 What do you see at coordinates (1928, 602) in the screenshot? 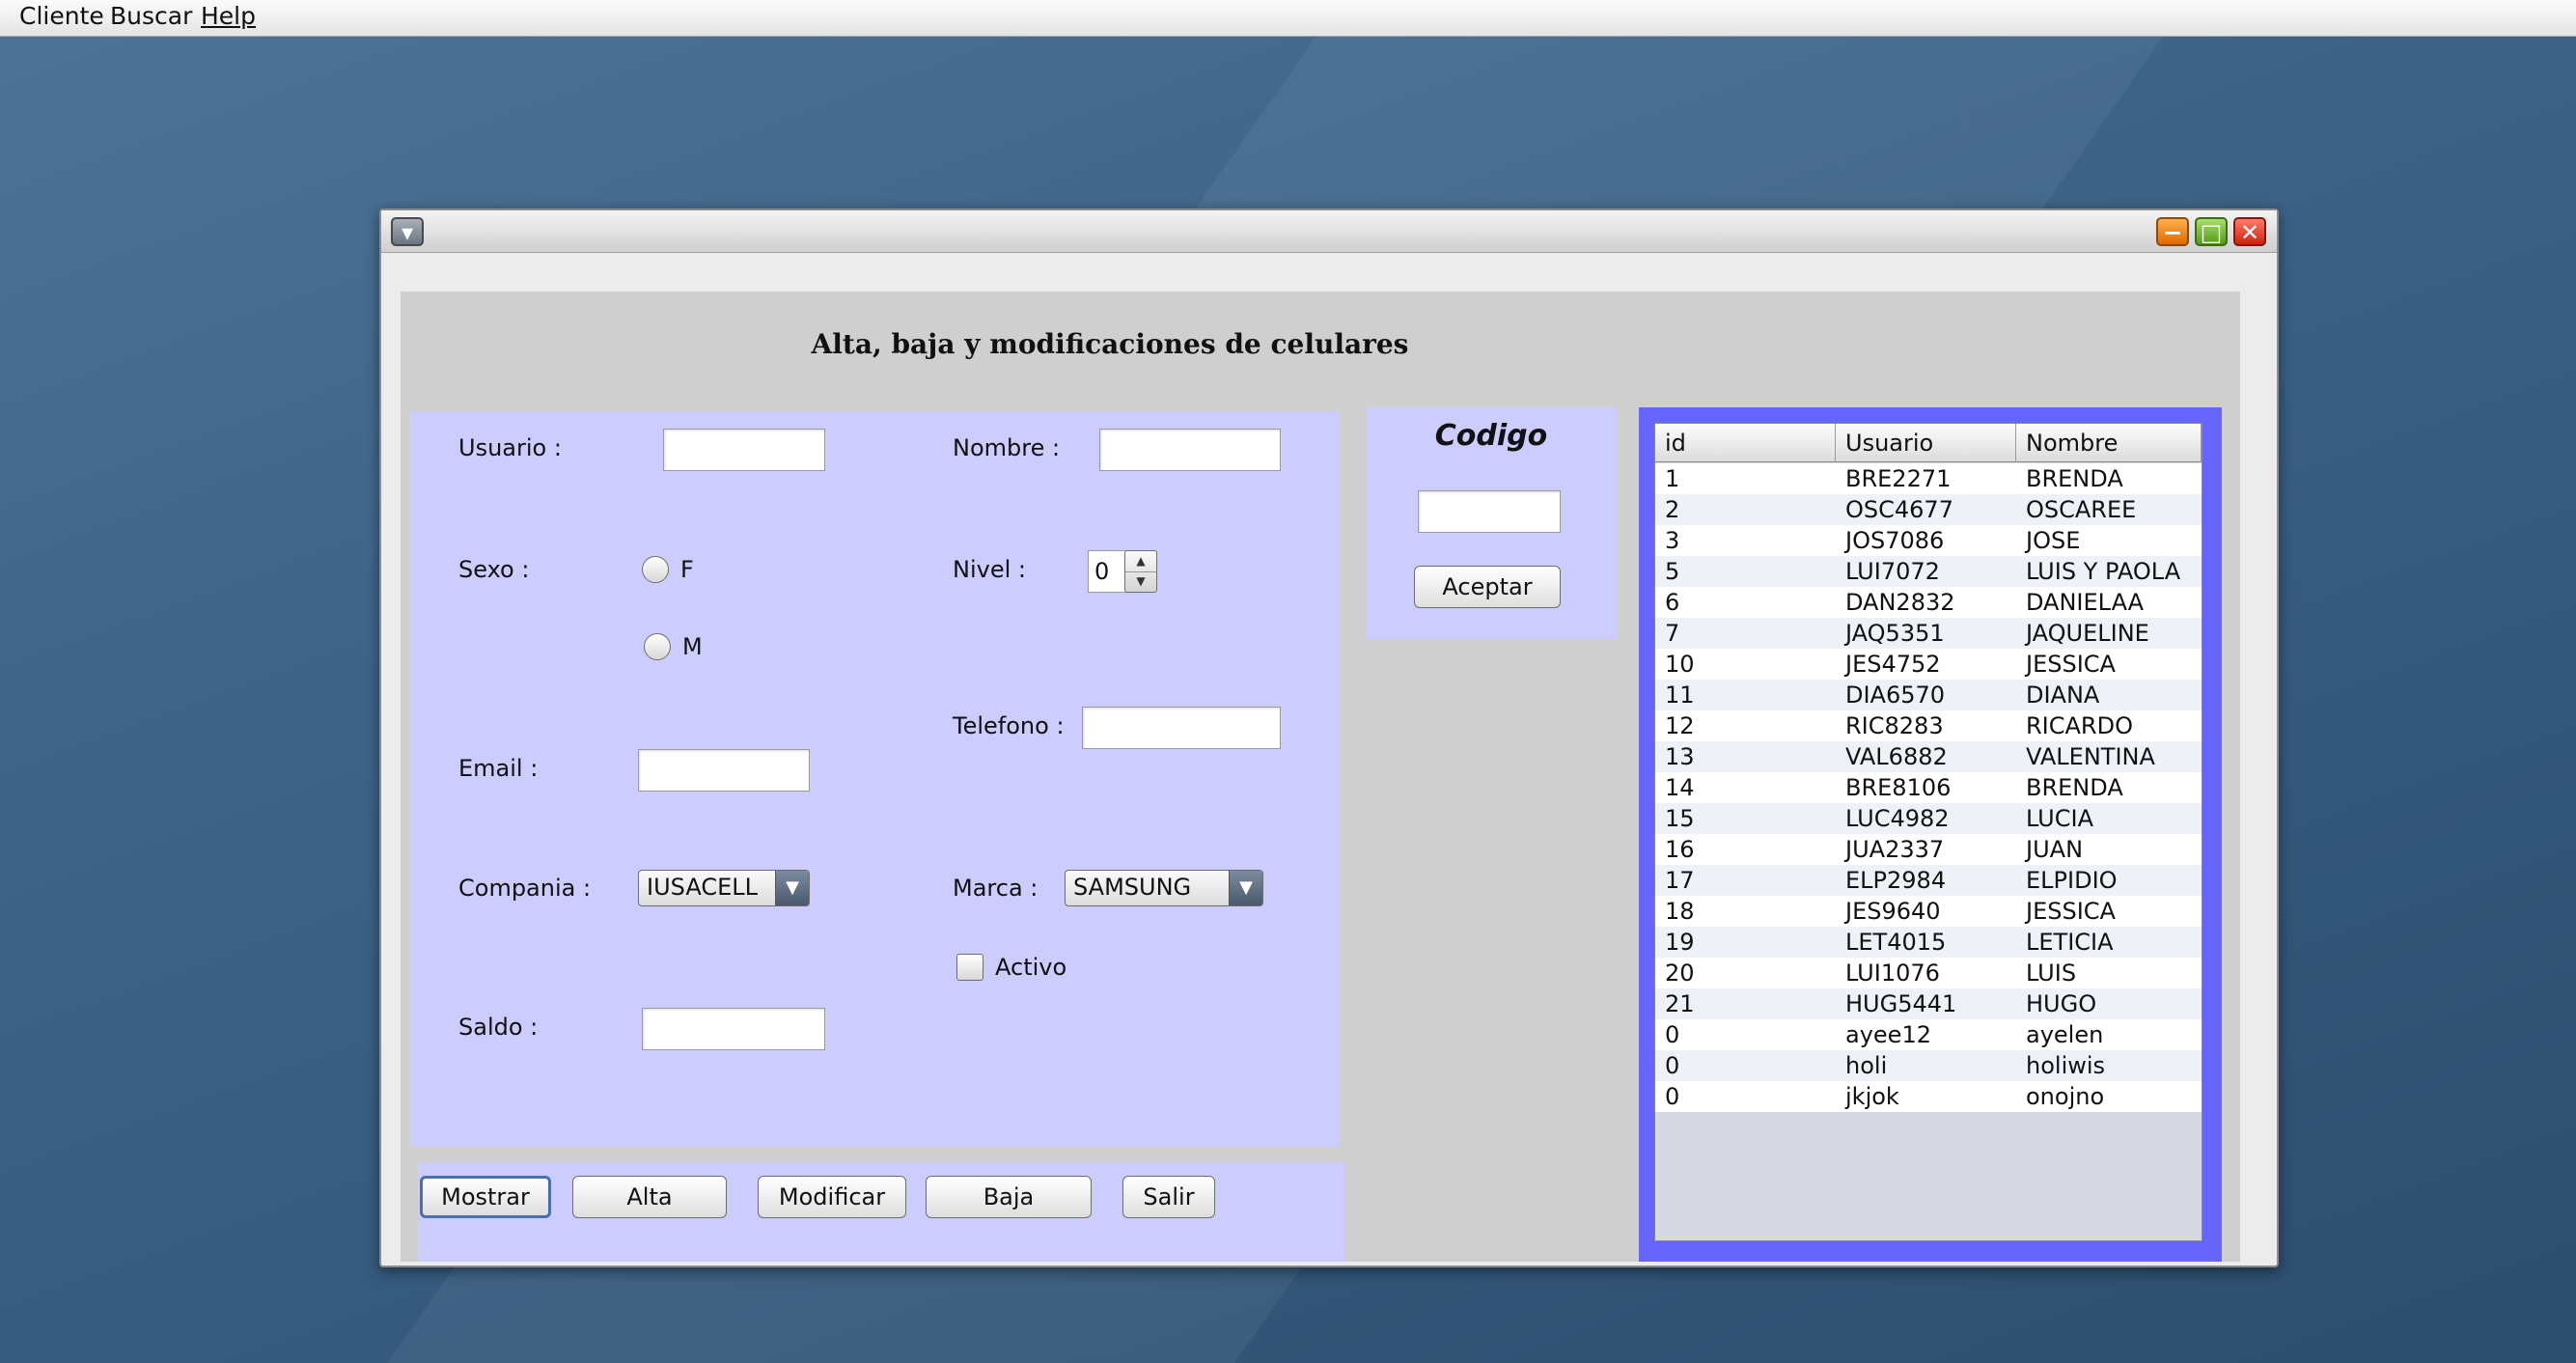
I see `table-row: 6 DAN2832 DANIELAA` at bounding box center [1928, 602].